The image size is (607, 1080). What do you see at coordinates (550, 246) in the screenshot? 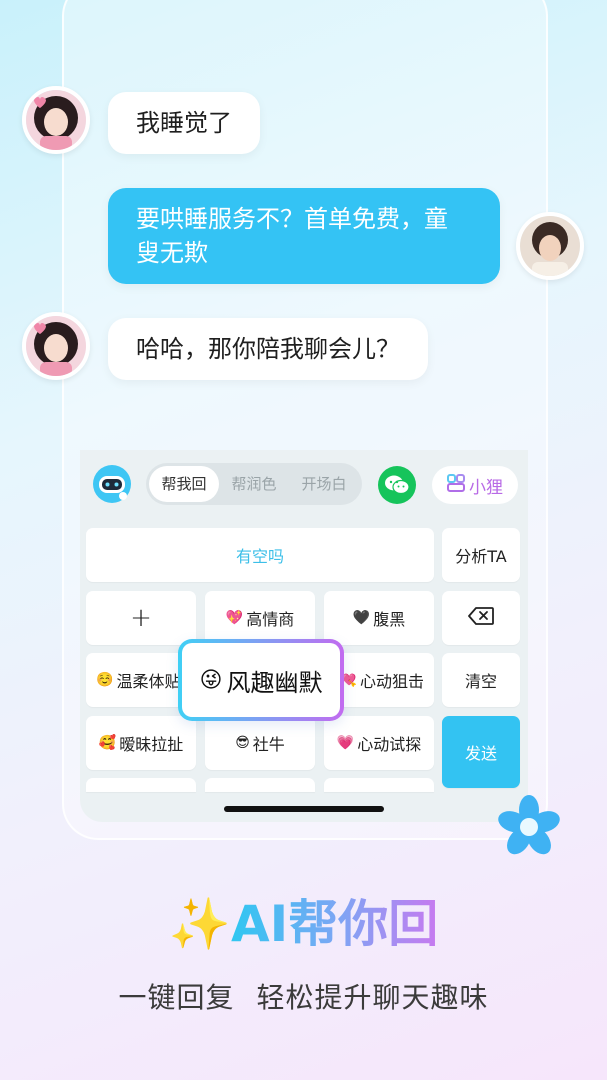
I see `my-avatar` at bounding box center [550, 246].